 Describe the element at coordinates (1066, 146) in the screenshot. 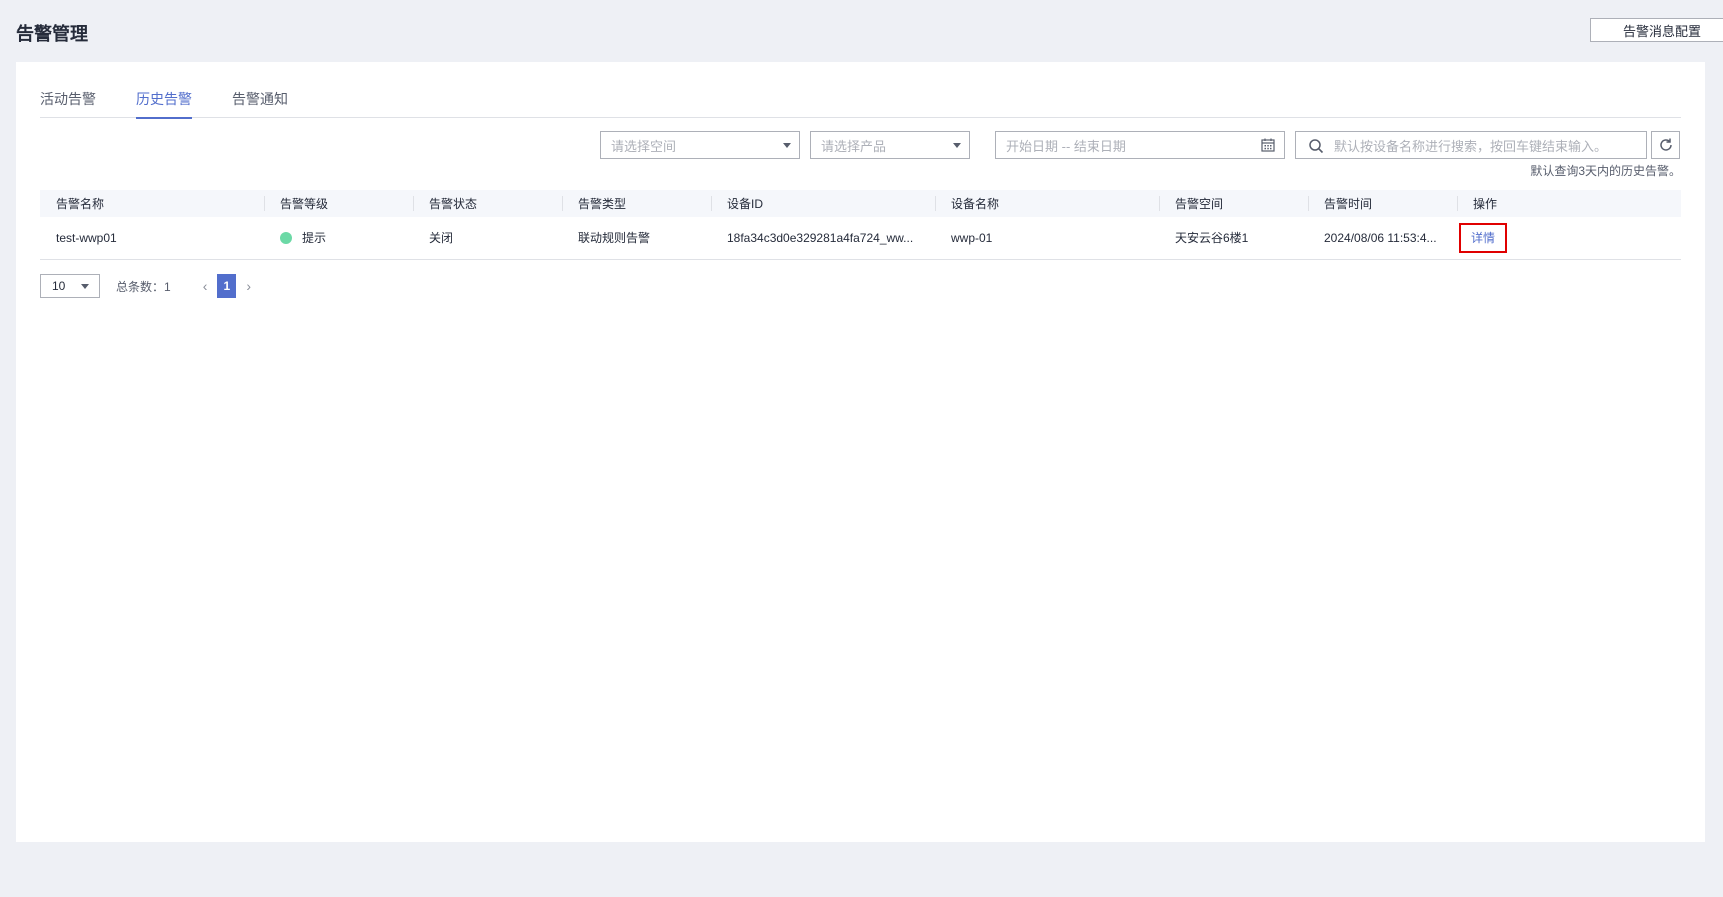

I see `date-range-placeholder: 开始日期 -- 结束日期` at that location.